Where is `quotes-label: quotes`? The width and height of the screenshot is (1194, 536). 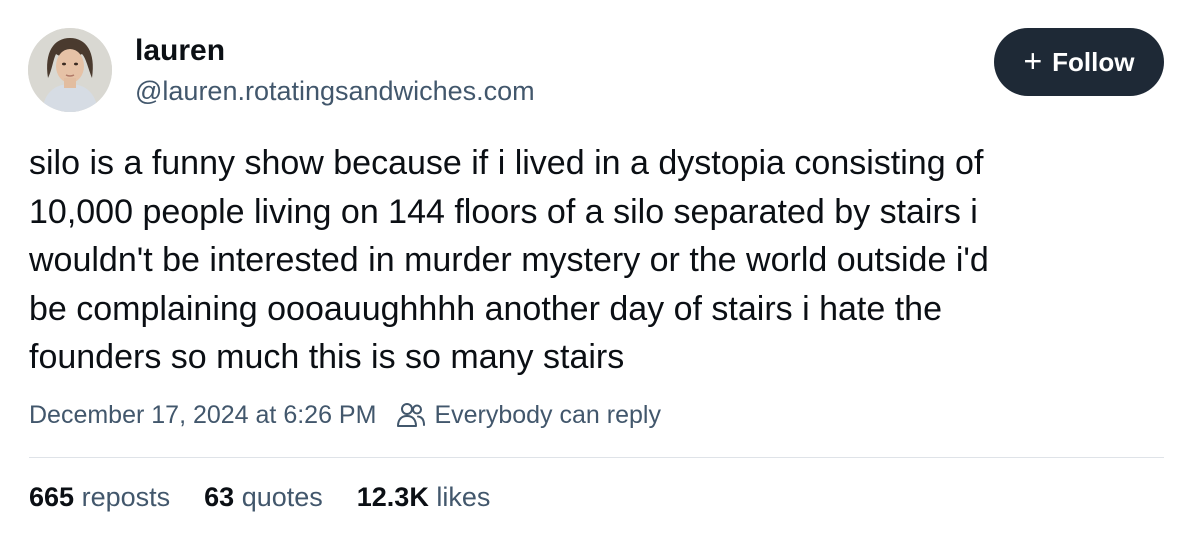 quotes-label: quotes is located at coordinates (282, 497).